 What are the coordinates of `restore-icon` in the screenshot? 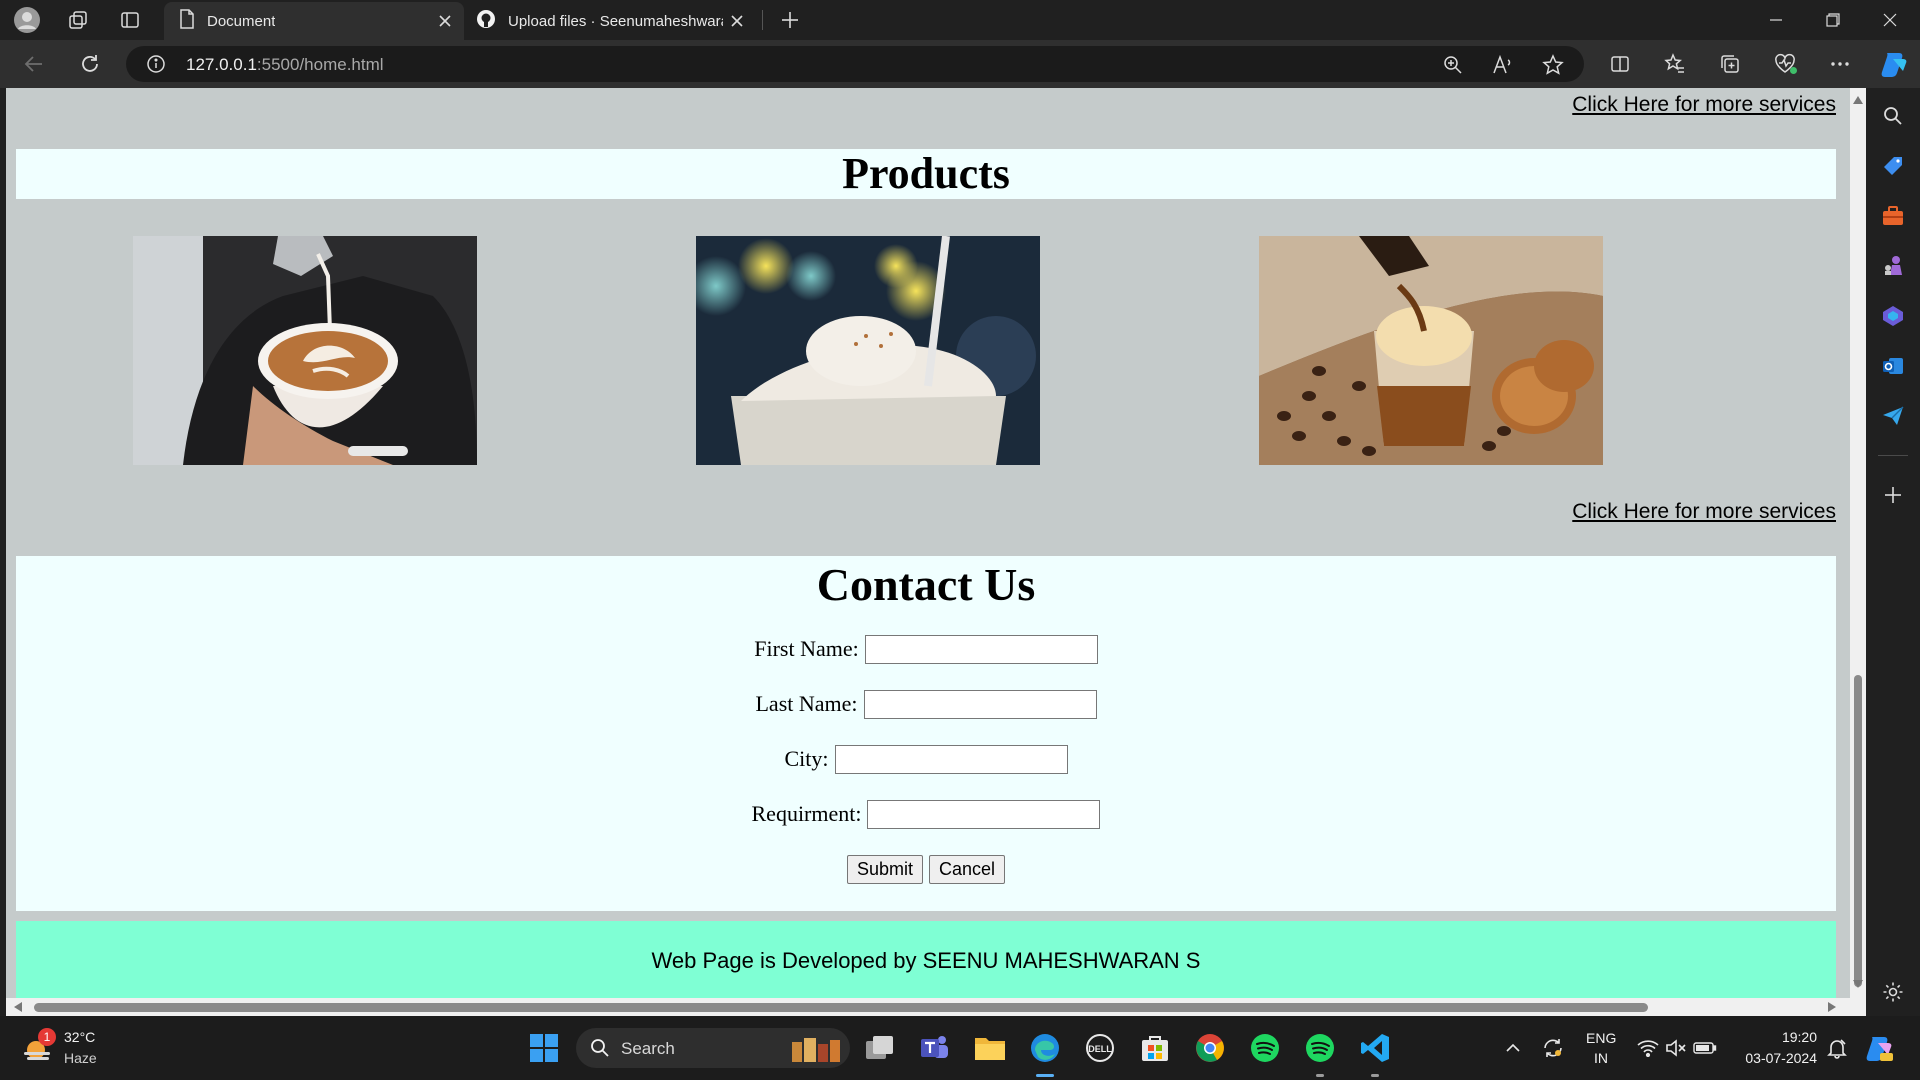 It's located at (1833, 20).